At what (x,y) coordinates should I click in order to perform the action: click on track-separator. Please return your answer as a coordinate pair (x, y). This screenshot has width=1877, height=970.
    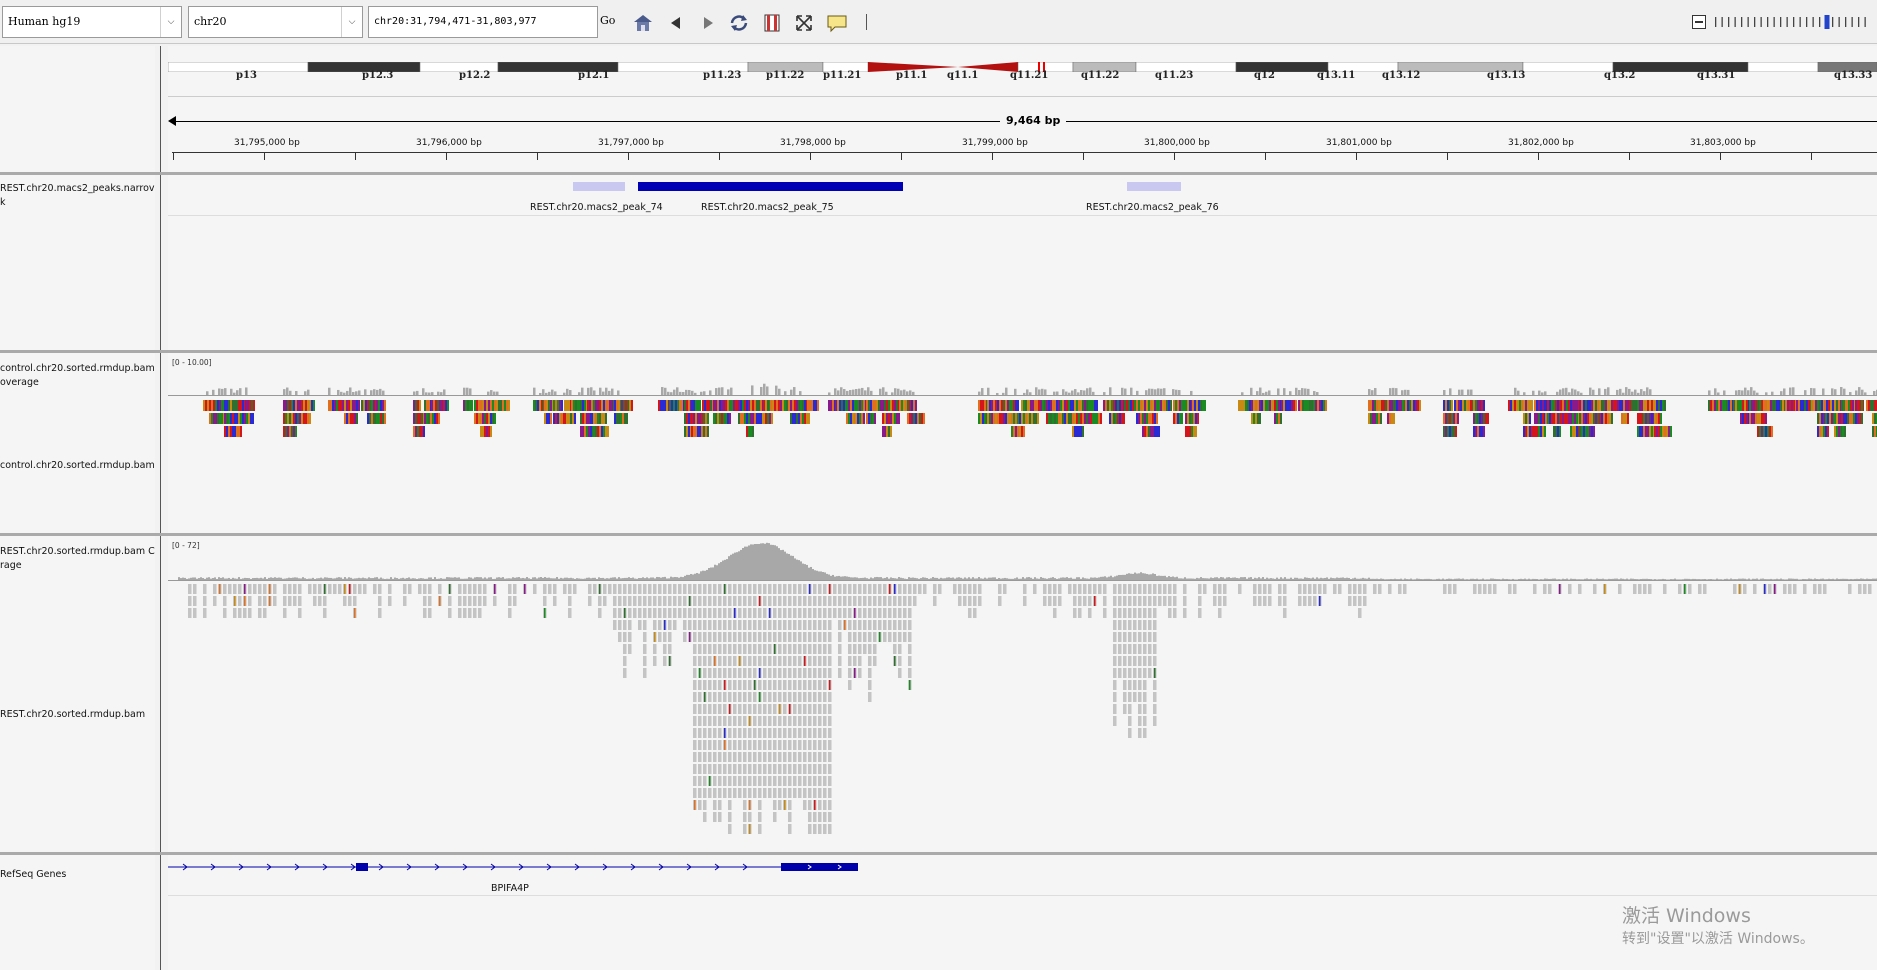
    Looking at the image, I should click on (1022, 215).